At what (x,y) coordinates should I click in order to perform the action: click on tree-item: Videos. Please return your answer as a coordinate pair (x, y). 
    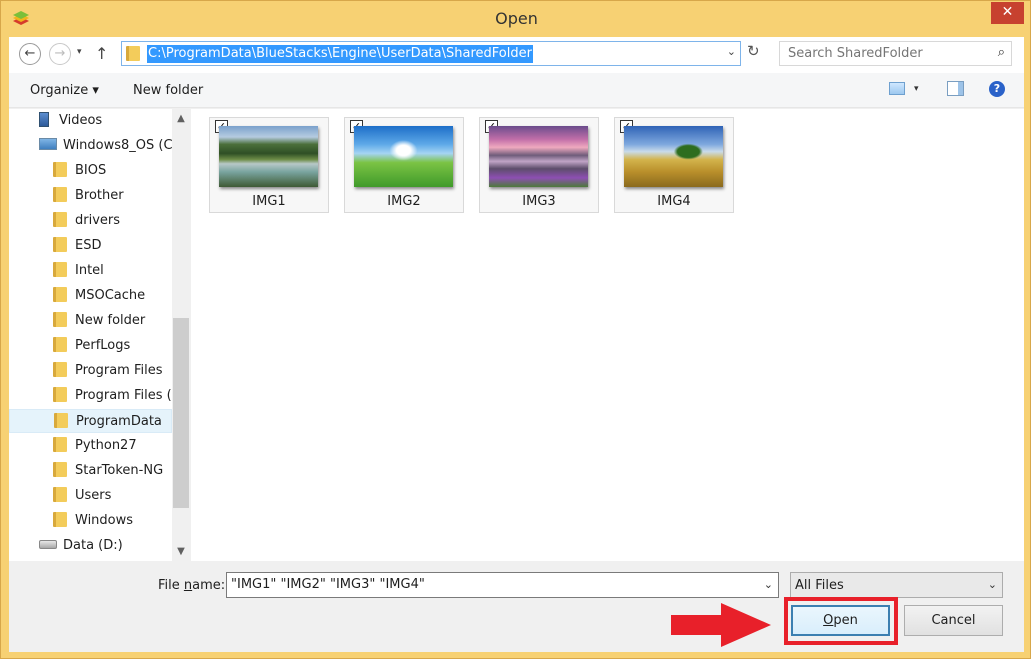
    Looking at the image, I should click on (90, 121).